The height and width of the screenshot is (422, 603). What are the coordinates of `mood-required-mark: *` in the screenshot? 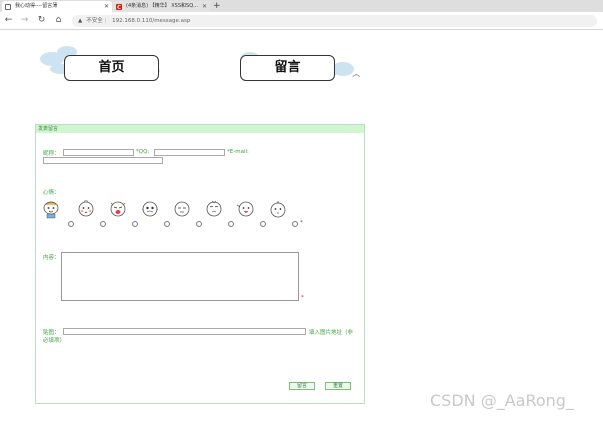 It's located at (301, 223).